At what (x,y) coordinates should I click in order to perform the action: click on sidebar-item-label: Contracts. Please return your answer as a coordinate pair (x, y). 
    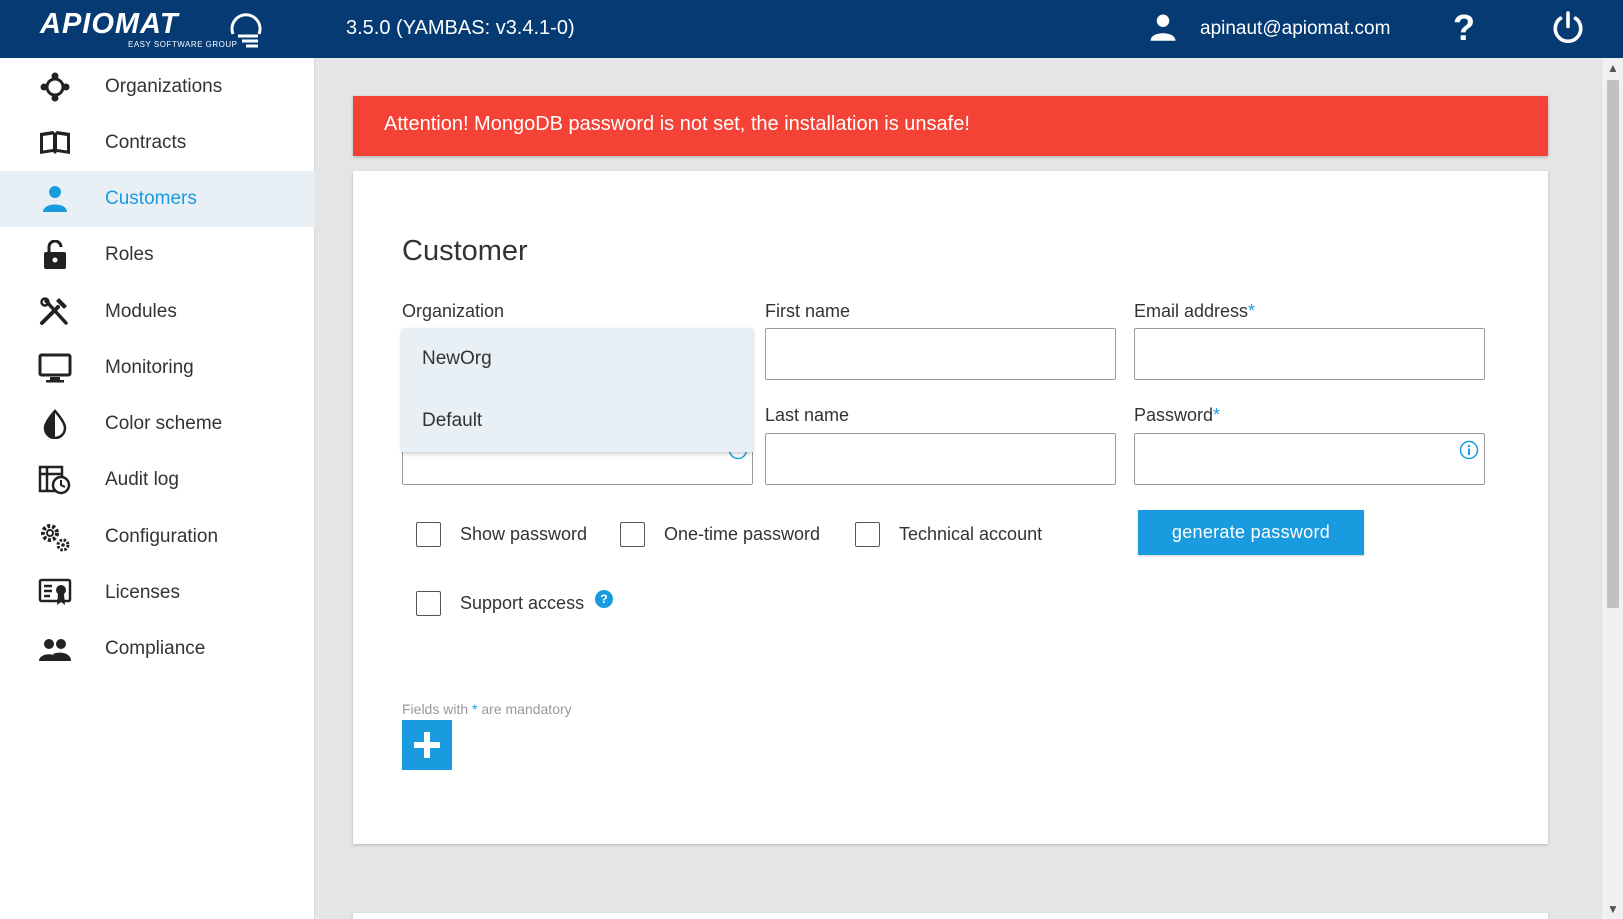
    Looking at the image, I should click on (146, 142).